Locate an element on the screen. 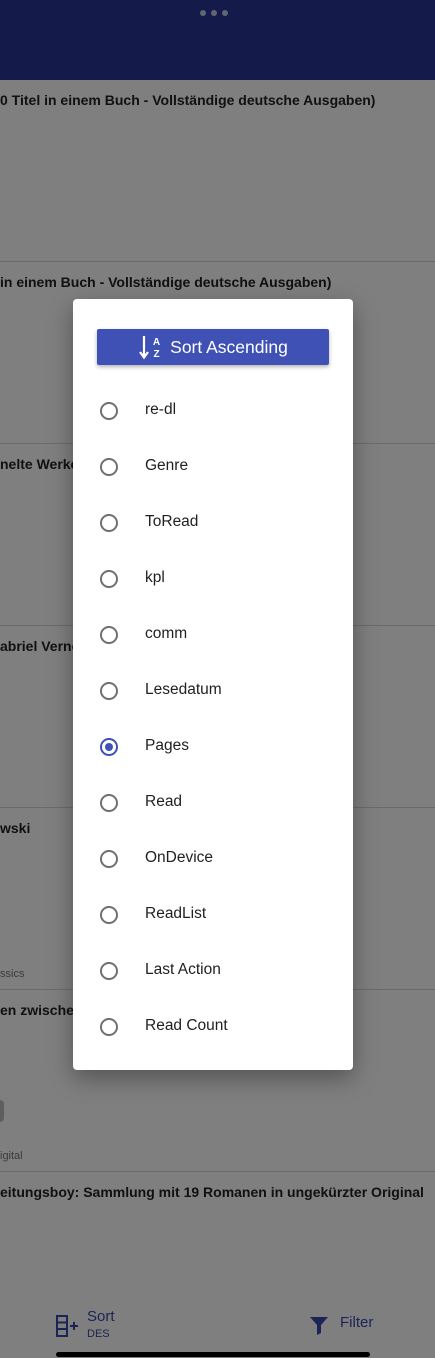 Image resolution: width=435 pixels, height=1358 pixels. sort-alpha-asc-icon: A Z is located at coordinates (149, 348).